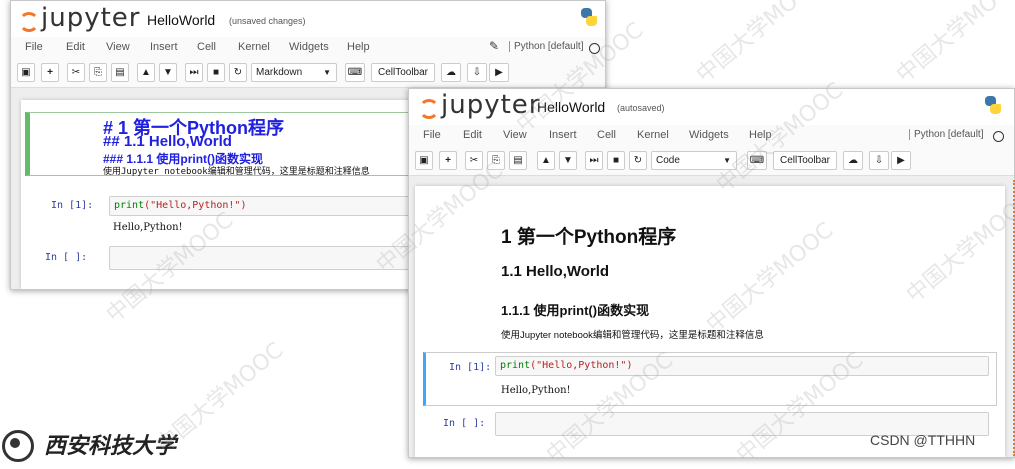 The width and height of the screenshot is (1015, 469). I want to click on cell-type-value: Markdown, so click(279, 72).